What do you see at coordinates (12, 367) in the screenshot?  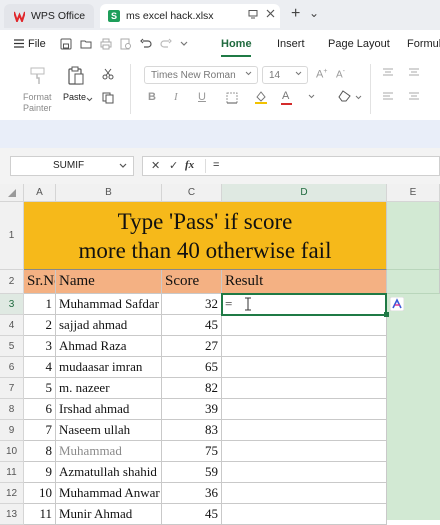 I see `row-header-6: 6` at bounding box center [12, 367].